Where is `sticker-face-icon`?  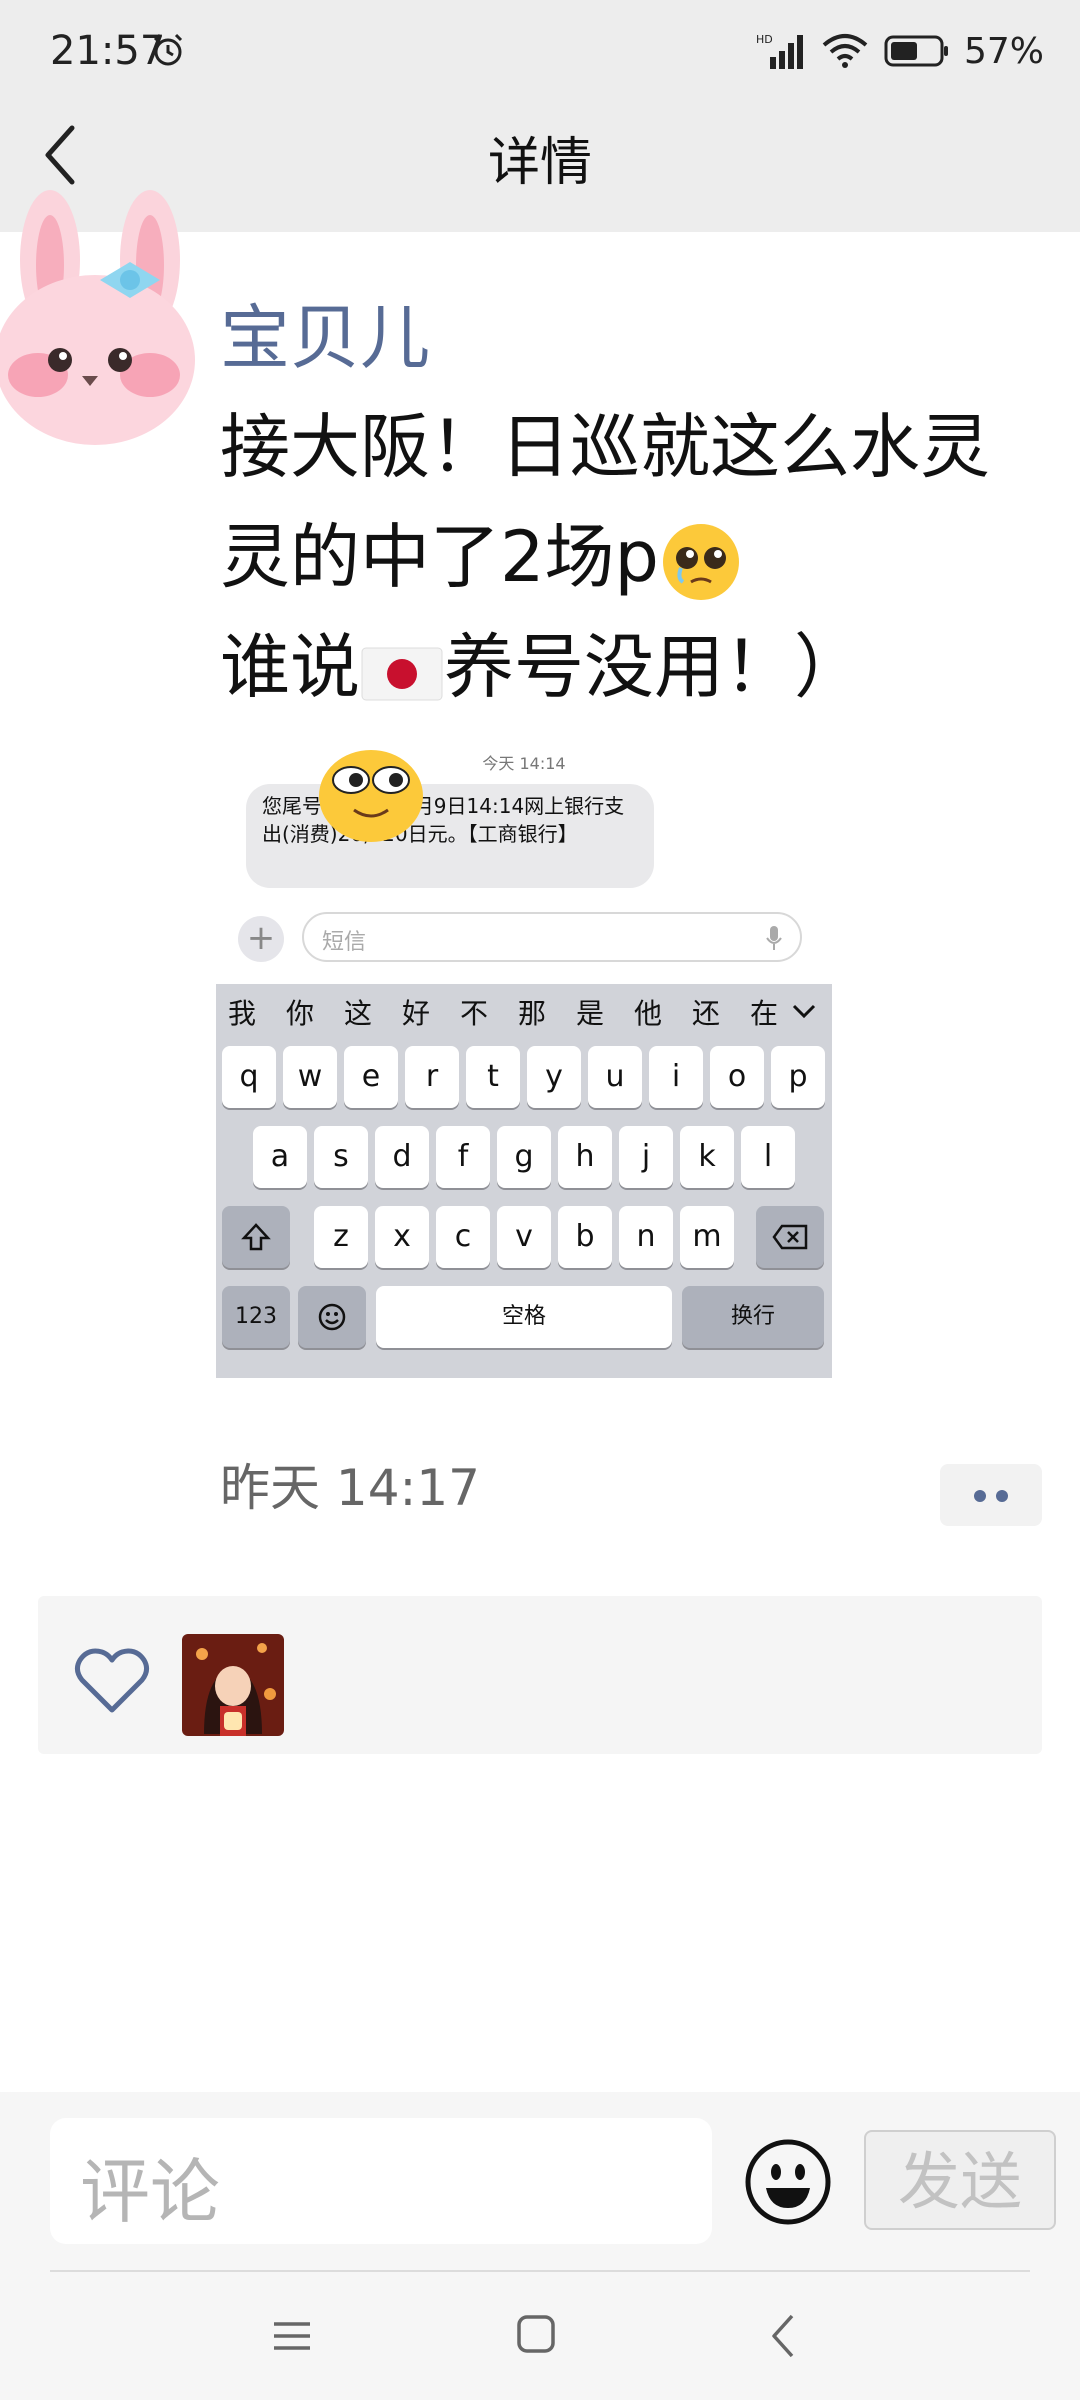
sticker-face-icon is located at coordinates (371, 796).